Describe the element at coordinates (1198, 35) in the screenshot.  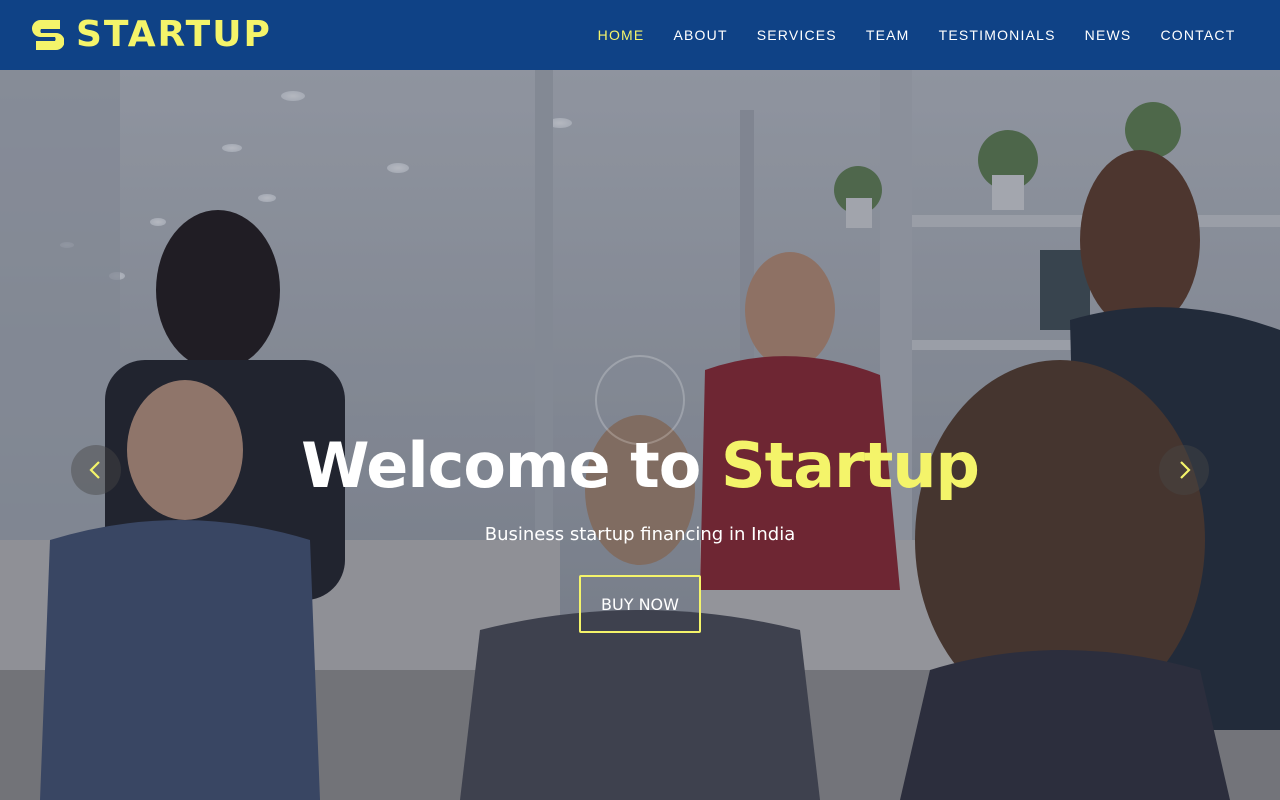
I see `nav-contact: CONTACT` at that location.